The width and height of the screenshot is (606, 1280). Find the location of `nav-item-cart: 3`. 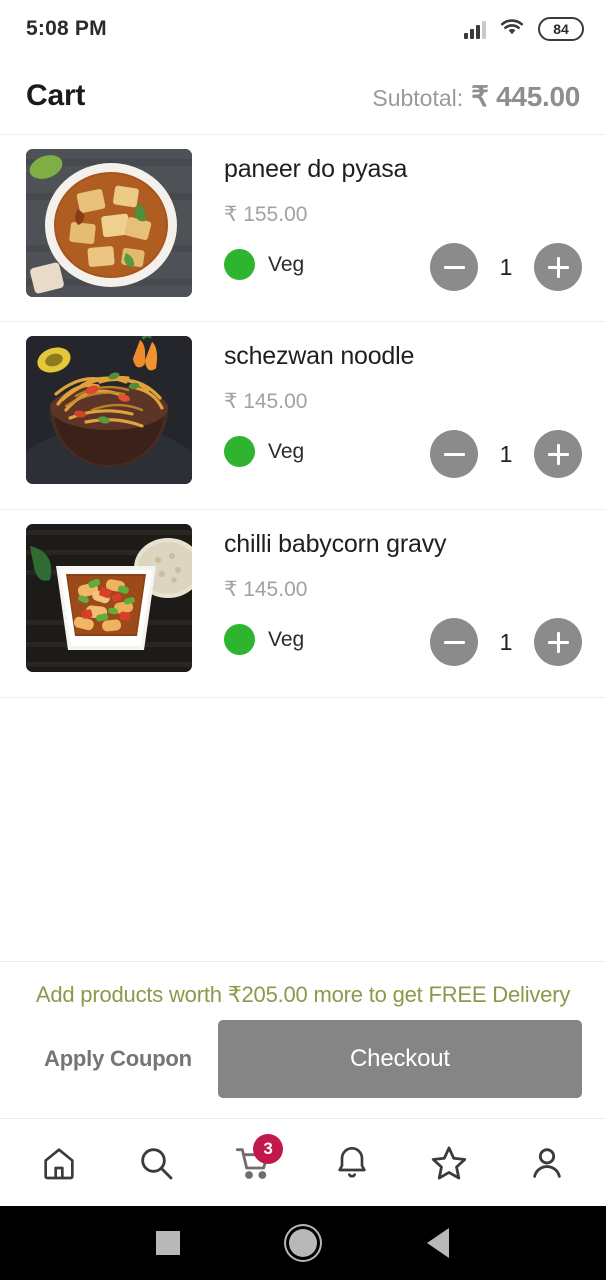

nav-item-cart: 3 is located at coordinates (254, 1163).